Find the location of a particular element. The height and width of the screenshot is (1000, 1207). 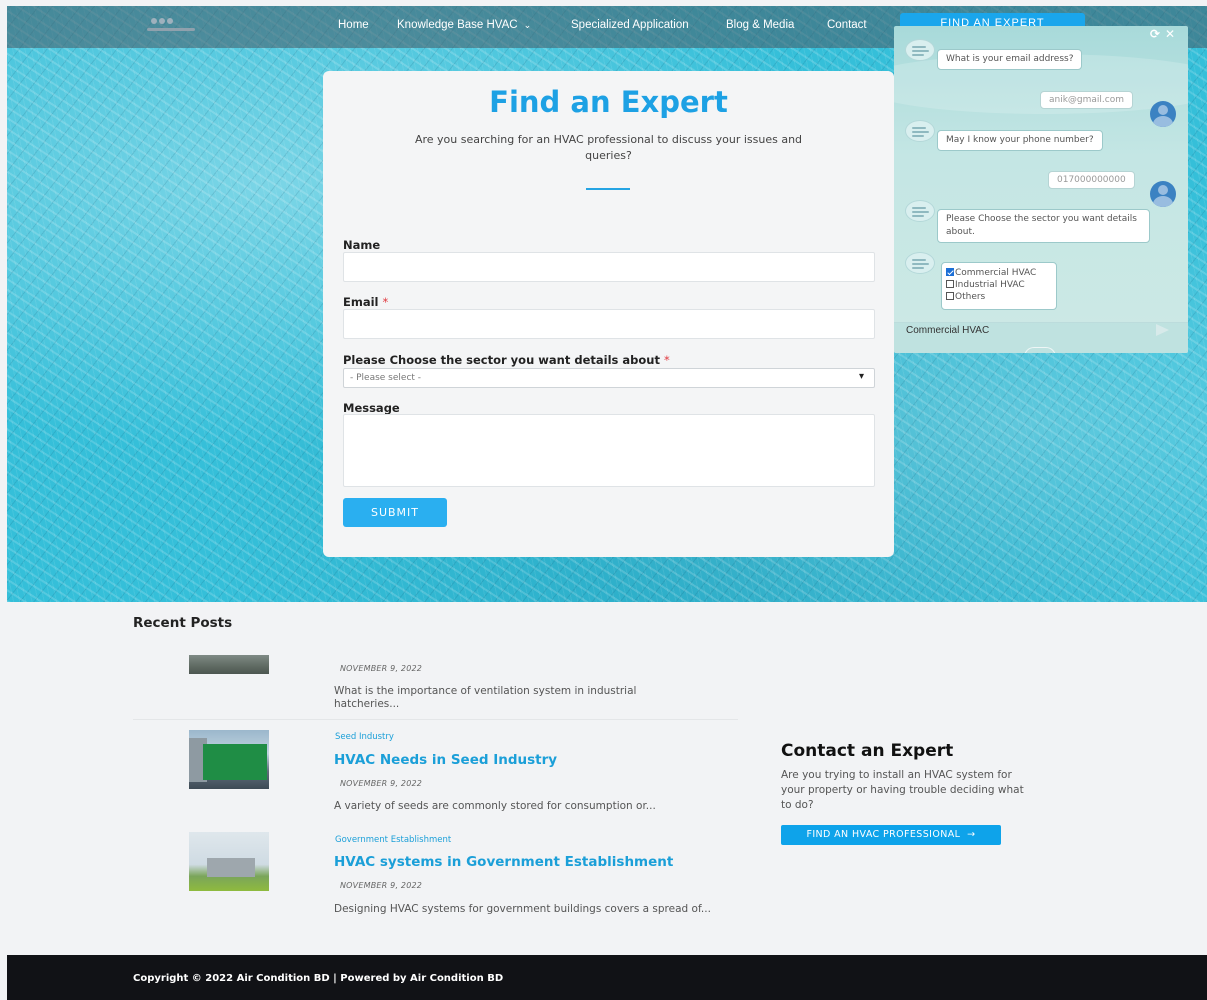

message-textarea is located at coordinates (609, 450).